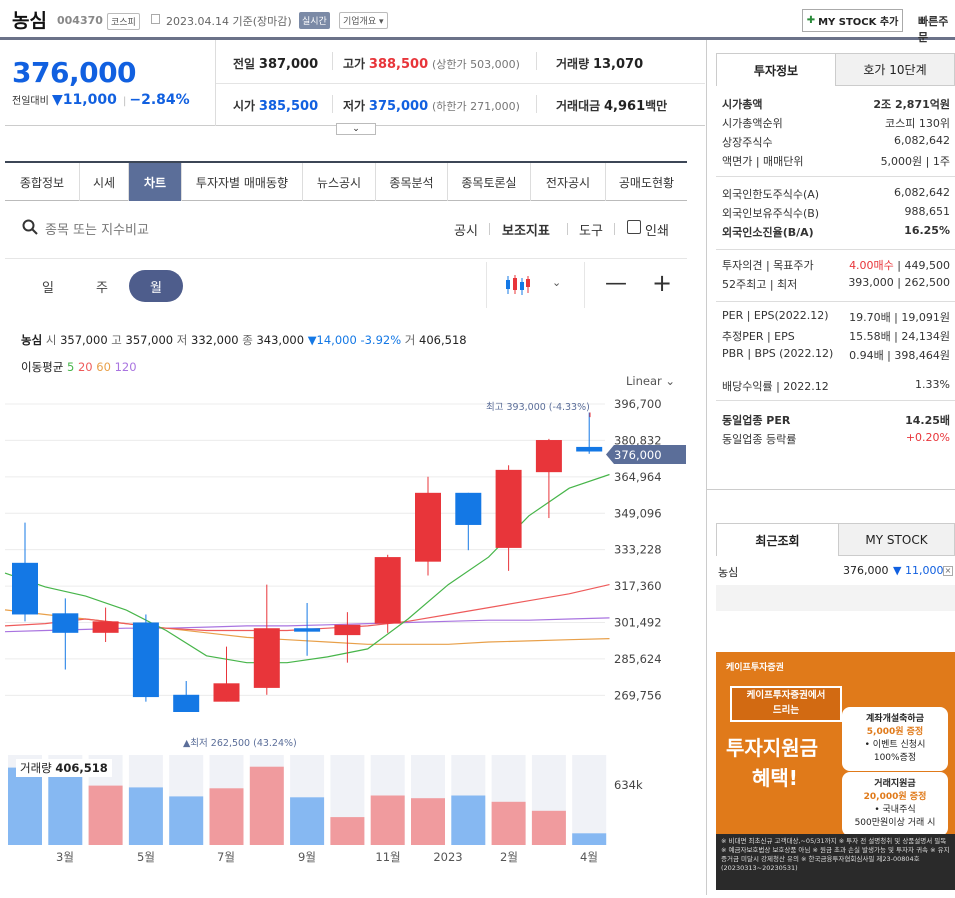 The width and height of the screenshot is (955, 898). I want to click on tab-disclosure: 전자공시, so click(568, 182).